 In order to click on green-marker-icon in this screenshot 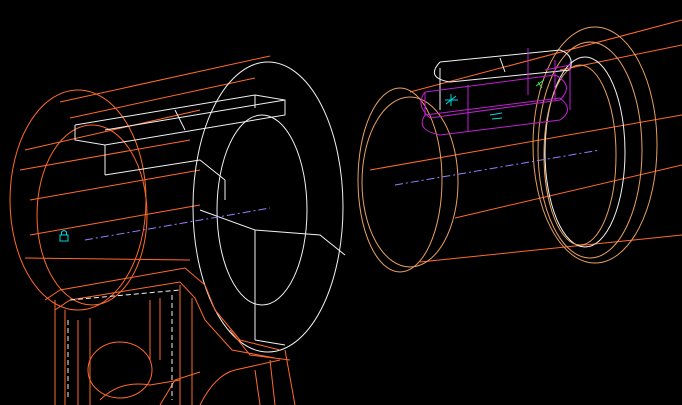, I will do `click(540, 84)`.